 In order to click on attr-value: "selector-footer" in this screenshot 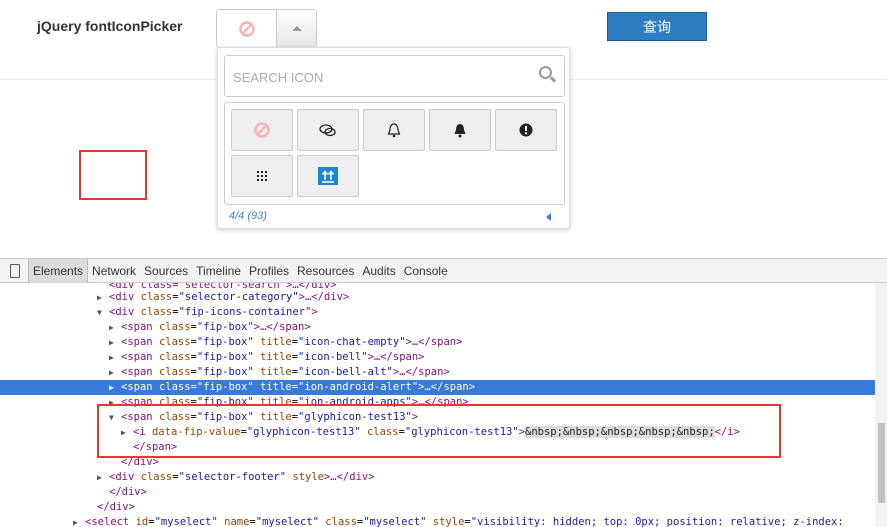, I will do `click(232, 477)`.